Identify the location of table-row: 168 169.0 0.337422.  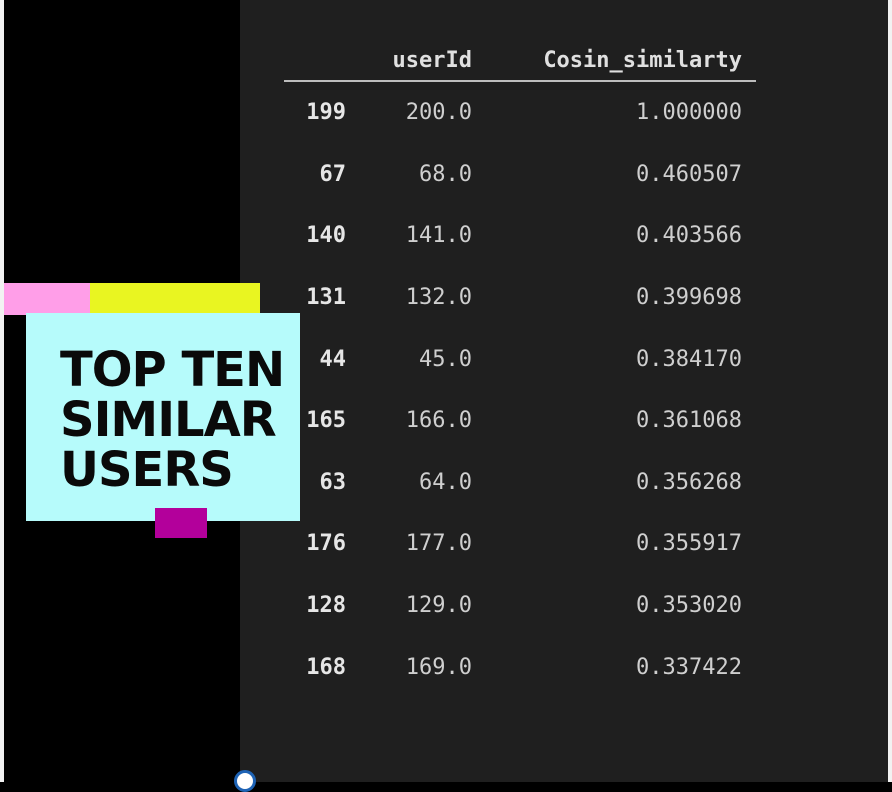
(520, 667).